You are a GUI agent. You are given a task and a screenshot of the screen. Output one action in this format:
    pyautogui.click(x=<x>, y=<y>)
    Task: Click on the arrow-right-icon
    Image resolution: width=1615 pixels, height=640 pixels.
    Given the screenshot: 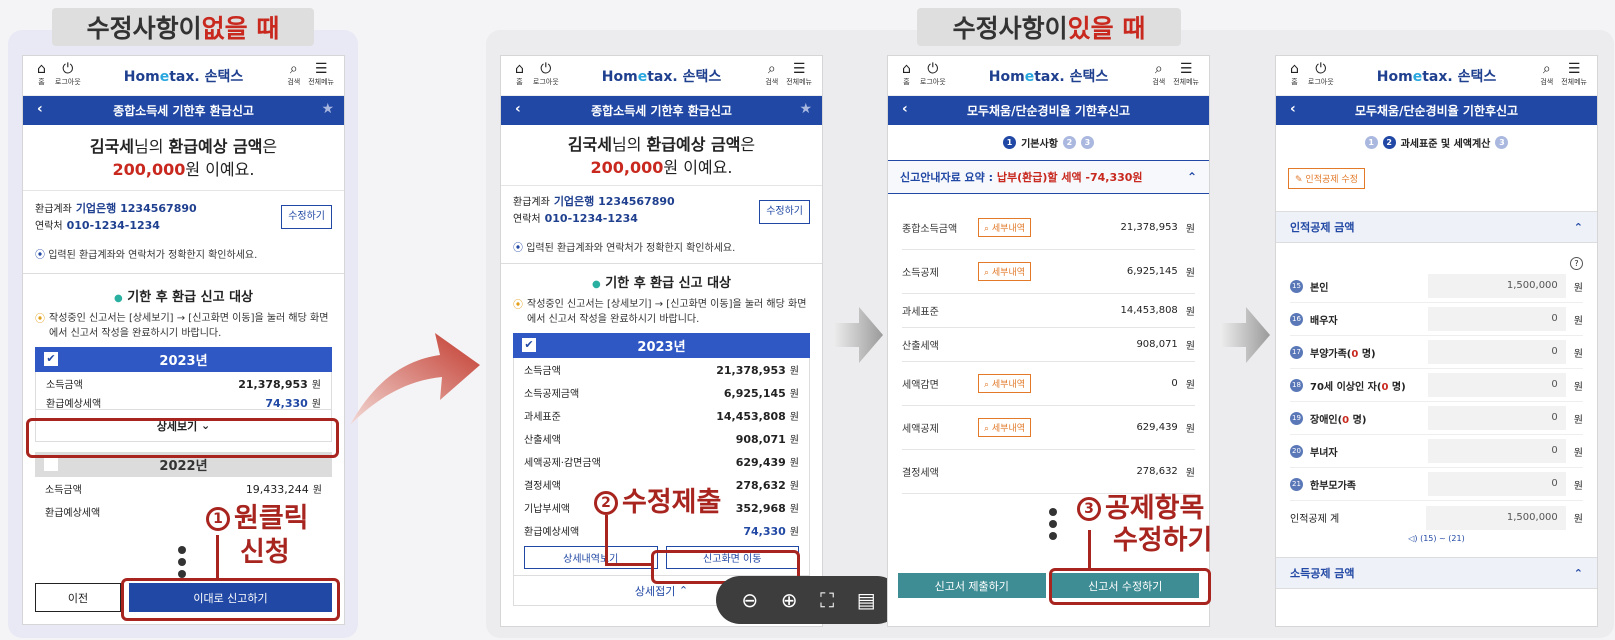 What is the action you would take?
    pyautogui.click(x=1245, y=335)
    